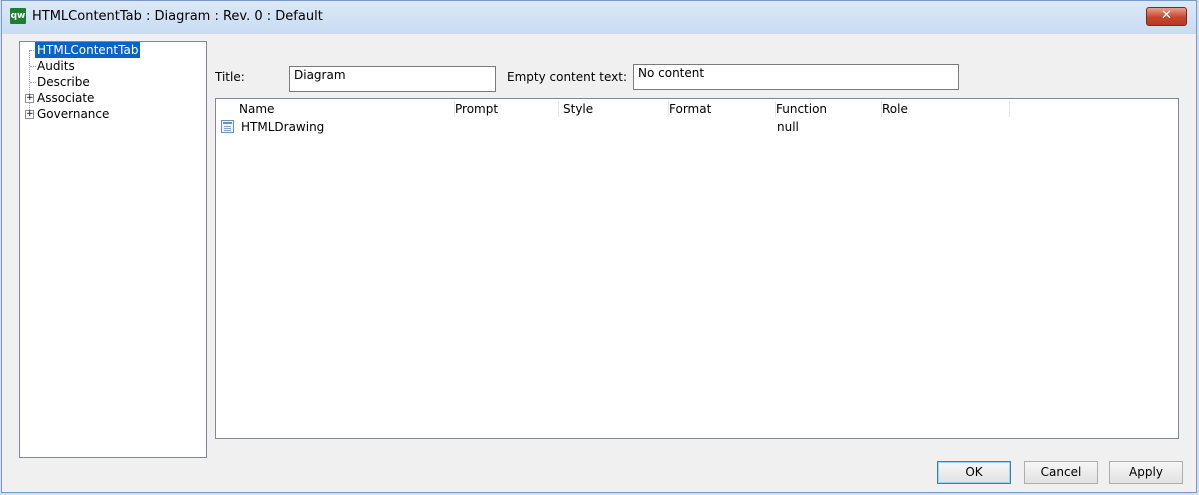 The height and width of the screenshot is (495, 1199). I want to click on empty-content-field-value: No content, so click(671, 73).